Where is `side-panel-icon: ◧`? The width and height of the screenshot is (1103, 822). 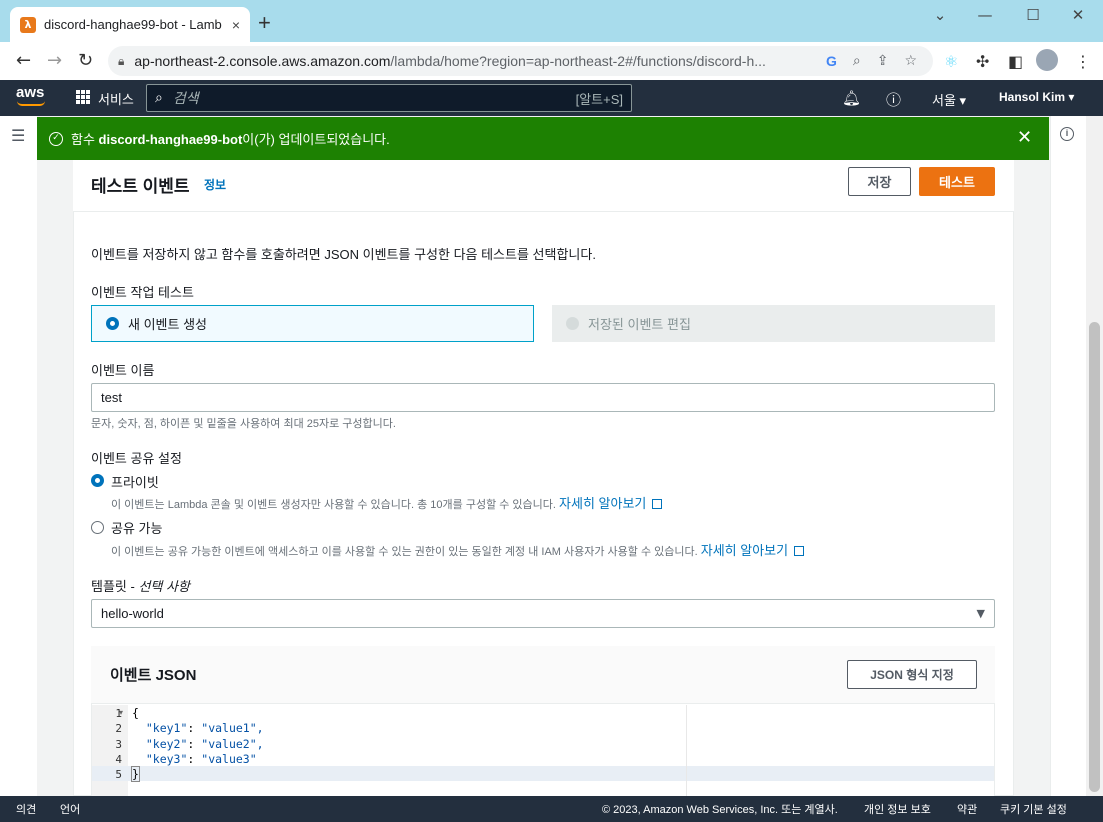
side-panel-icon: ◧ is located at coordinates (1015, 61).